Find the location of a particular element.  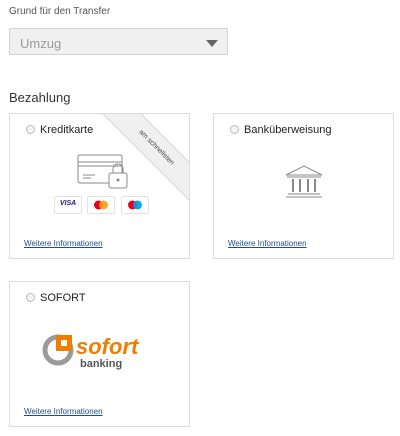

payment-section-title: Bezahlung is located at coordinates (40, 97).